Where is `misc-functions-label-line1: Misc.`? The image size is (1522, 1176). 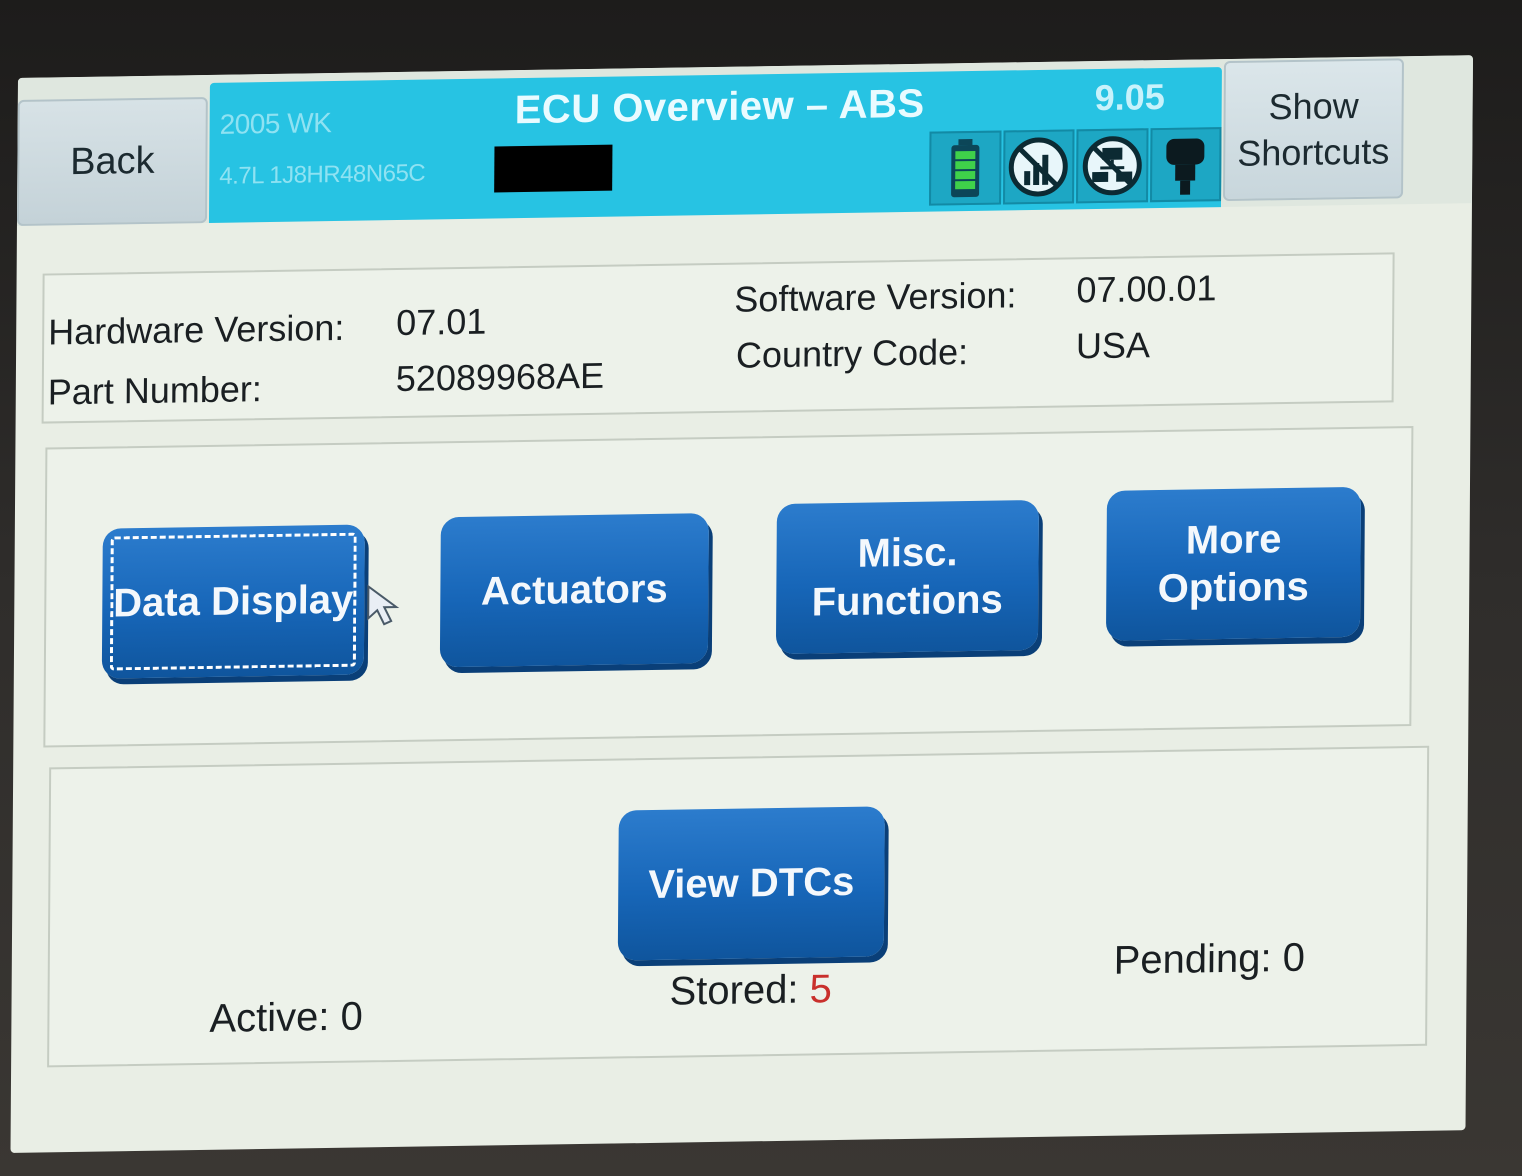
misc-functions-label-line1: Misc. is located at coordinates (907, 553).